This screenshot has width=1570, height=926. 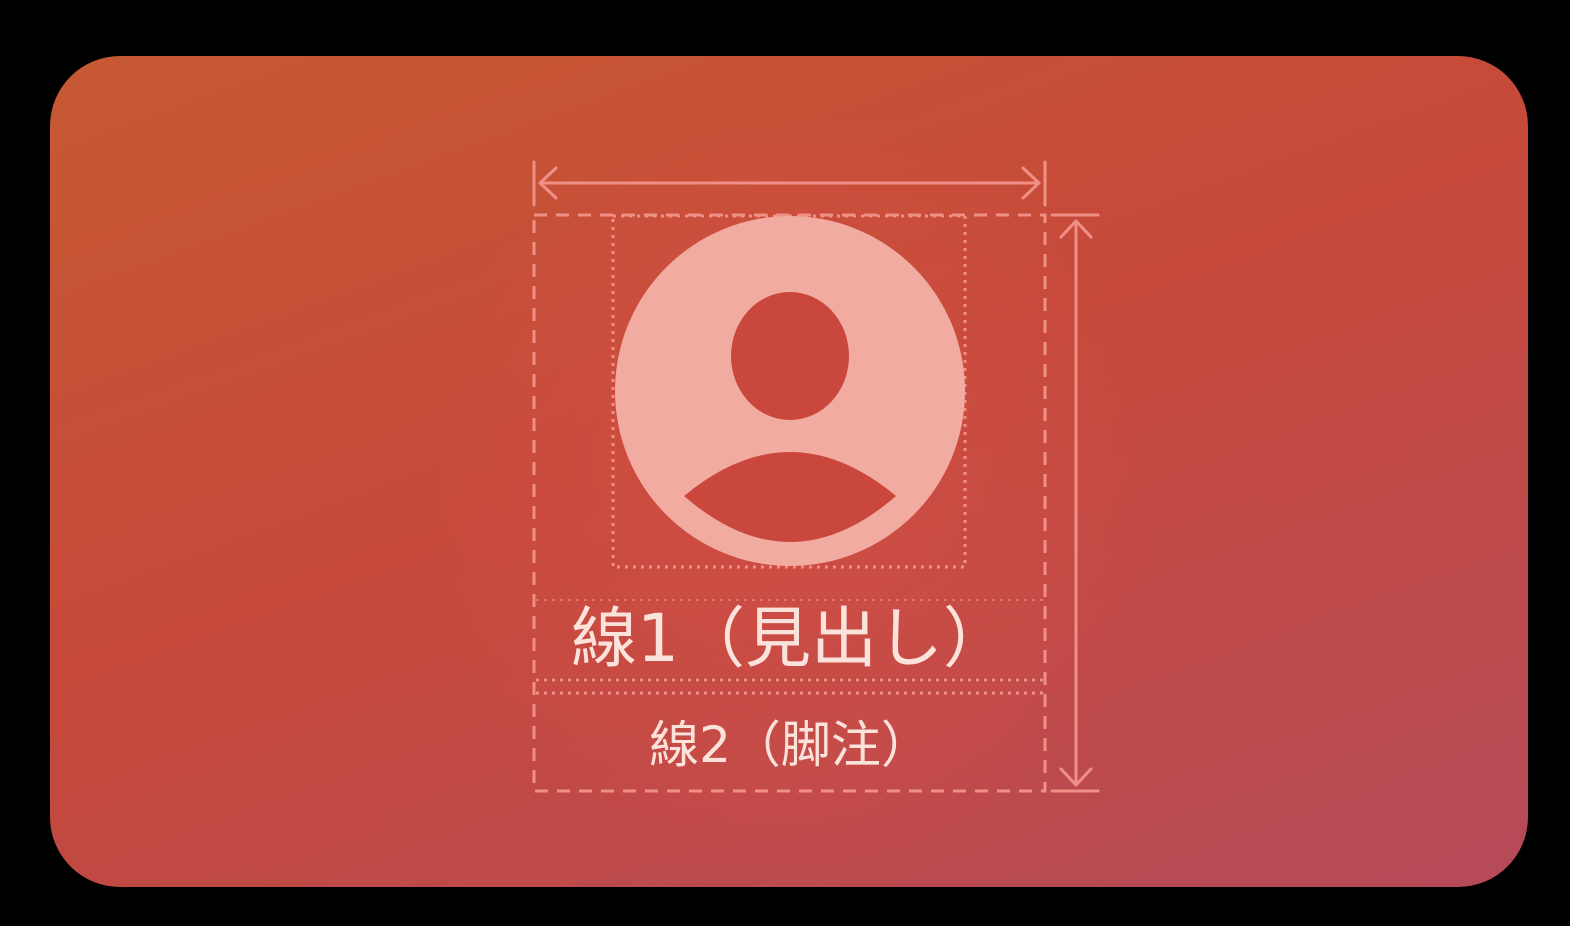 What do you see at coordinates (790, 356) in the screenshot?
I see `avatar-head` at bounding box center [790, 356].